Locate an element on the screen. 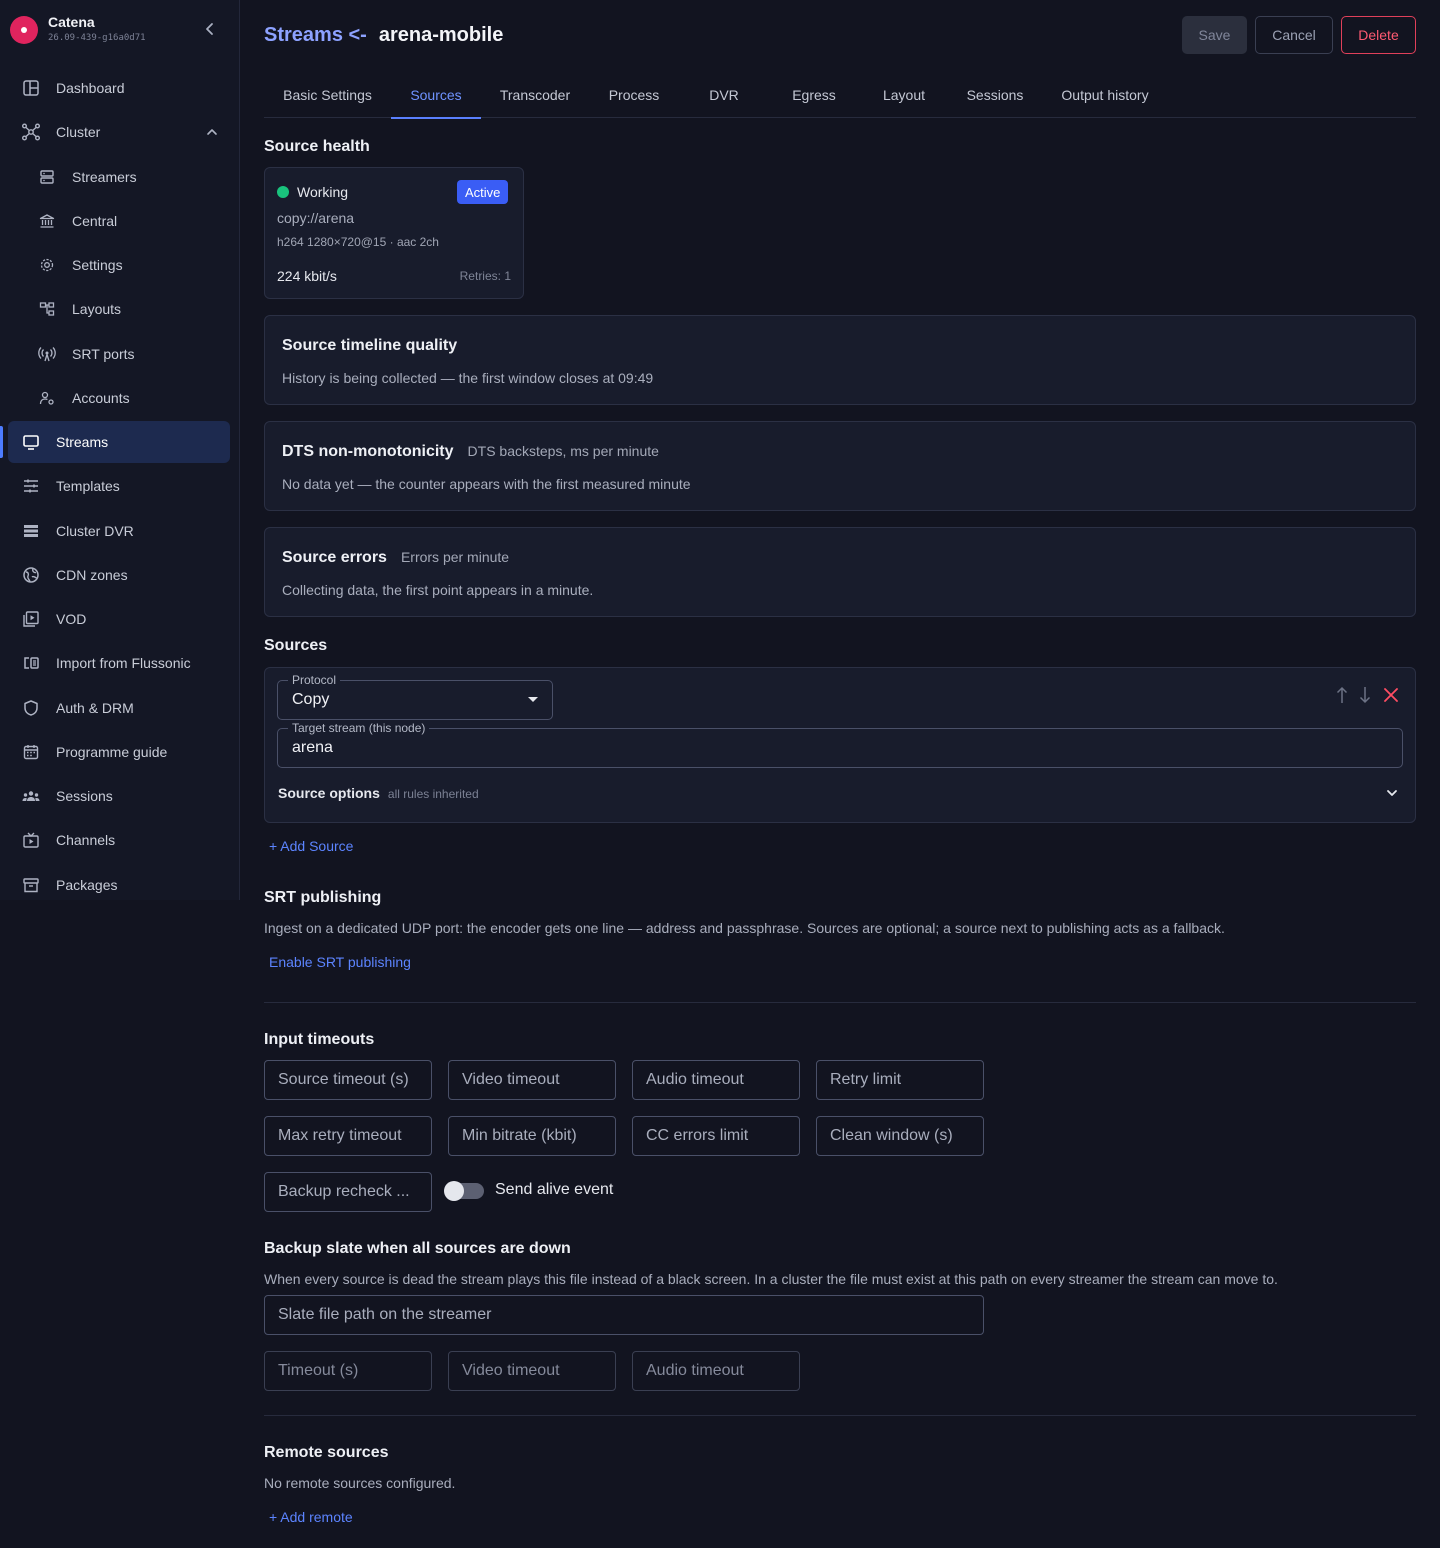  sidebar-item-label: VOD is located at coordinates (71, 619).